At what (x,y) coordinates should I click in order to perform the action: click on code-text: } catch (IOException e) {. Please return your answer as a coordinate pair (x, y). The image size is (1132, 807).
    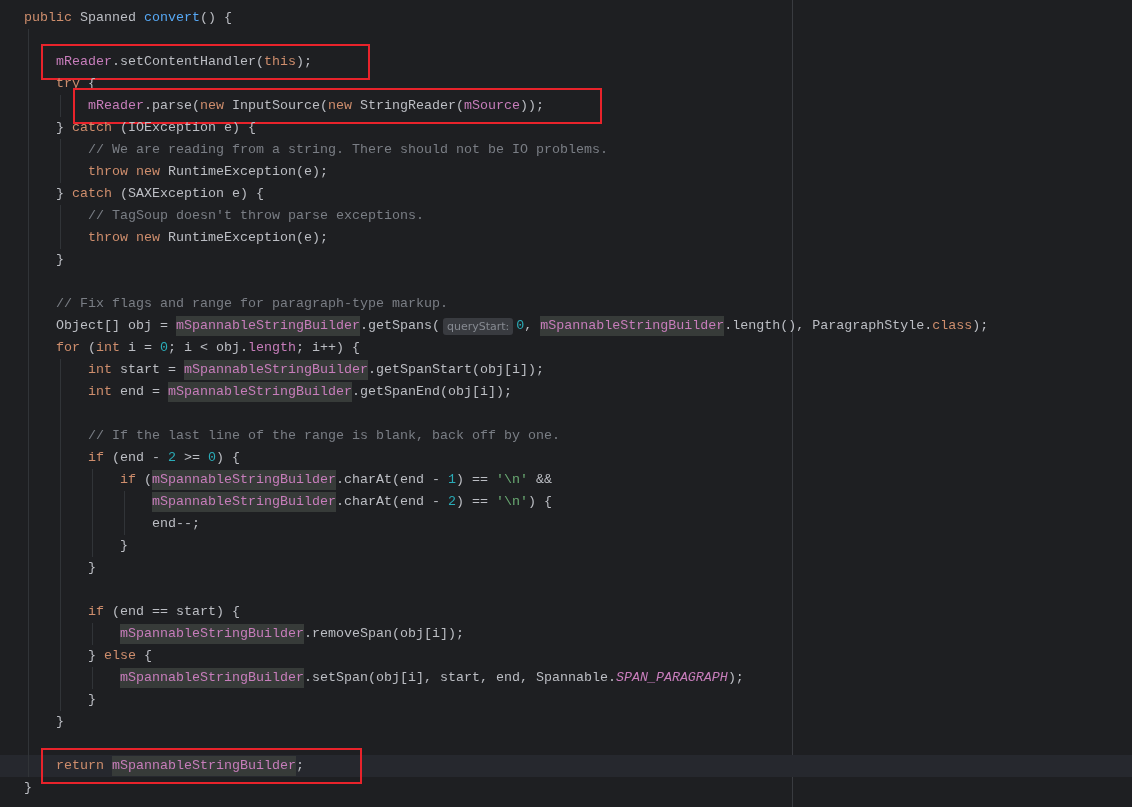
    Looking at the image, I should click on (156, 128).